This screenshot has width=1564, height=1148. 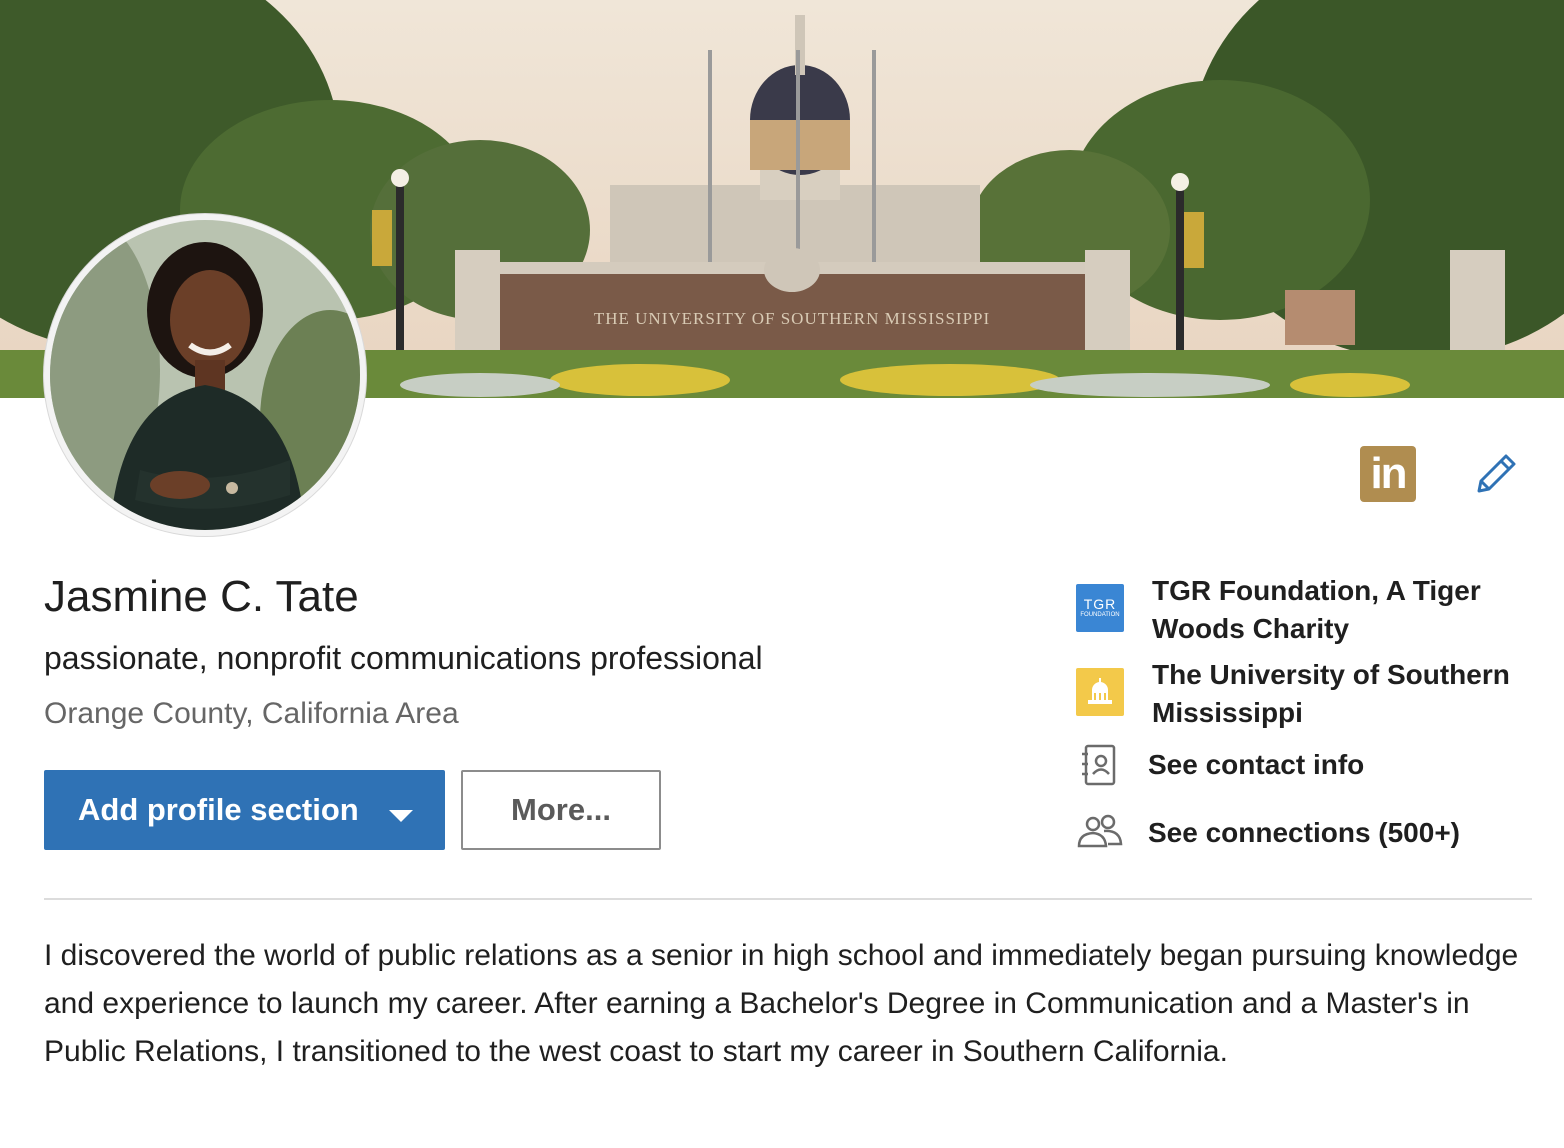 What do you see at coordinates (401, 816) in the screenshot?
I see `chevron-down-icon` at bounding box center [401, 816].